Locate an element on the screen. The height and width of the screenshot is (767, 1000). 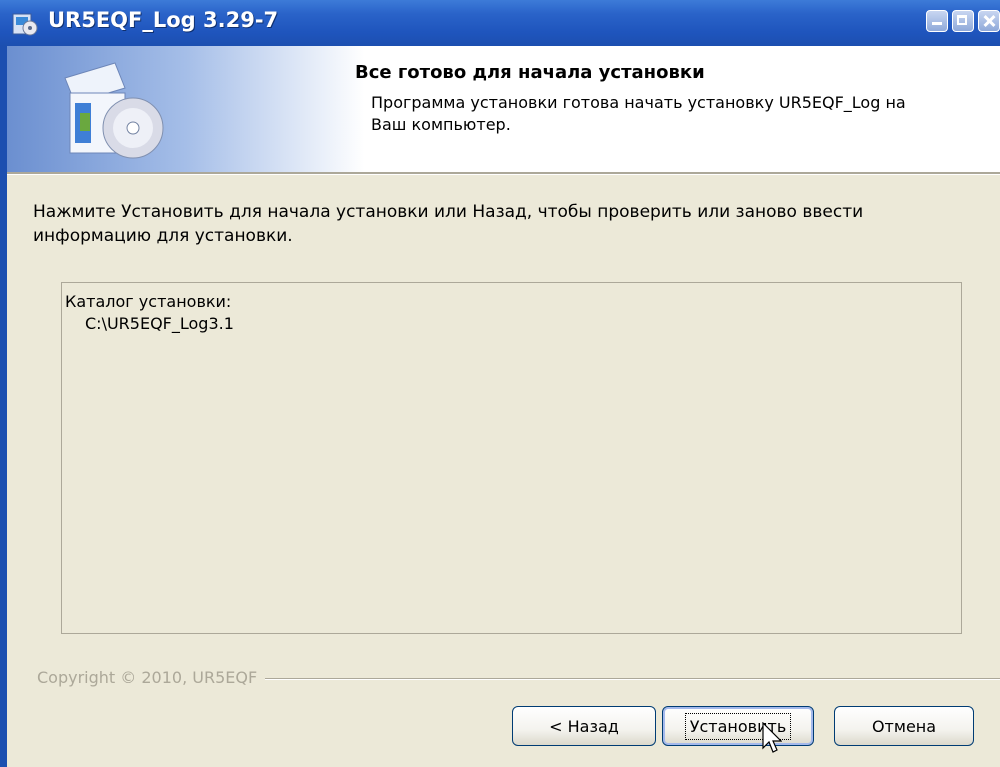
header-divider is located at coordinates (503, 173).